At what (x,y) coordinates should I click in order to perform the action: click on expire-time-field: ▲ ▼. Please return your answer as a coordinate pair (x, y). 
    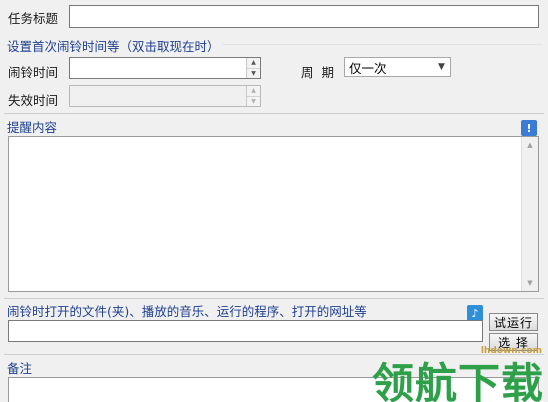
    Looking at the image, I should click on (165, 96).